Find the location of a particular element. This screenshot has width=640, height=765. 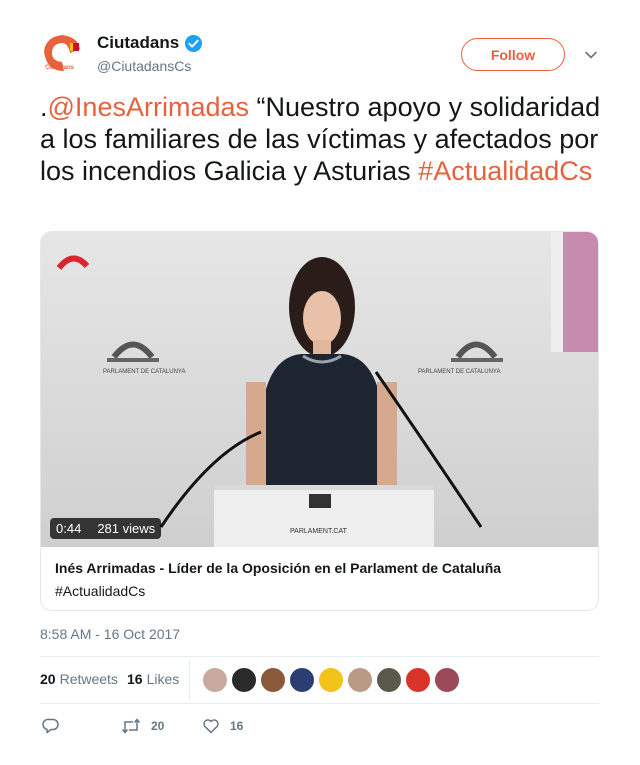

retweet-button: 20 is located at coordinates (142, 726).